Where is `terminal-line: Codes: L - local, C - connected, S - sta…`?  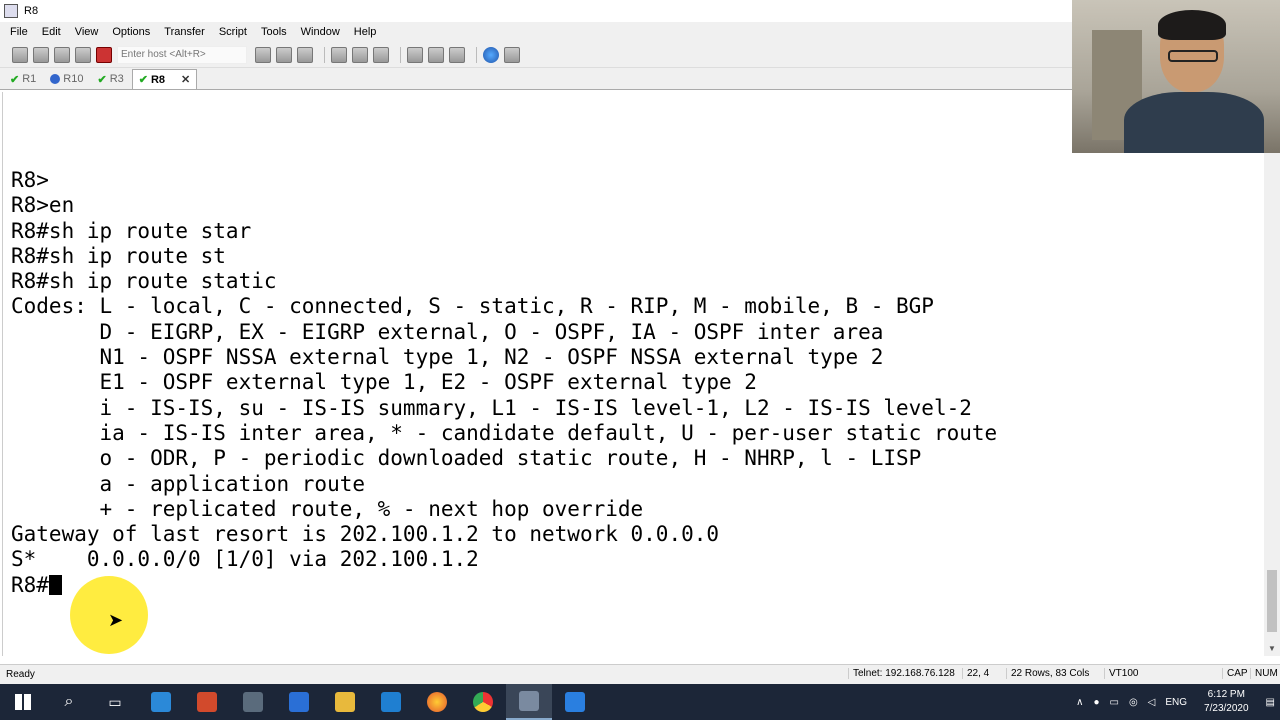 terminal-line: Codes: L - local, C - connected, S - sta… is located at coordinates (472, 306).